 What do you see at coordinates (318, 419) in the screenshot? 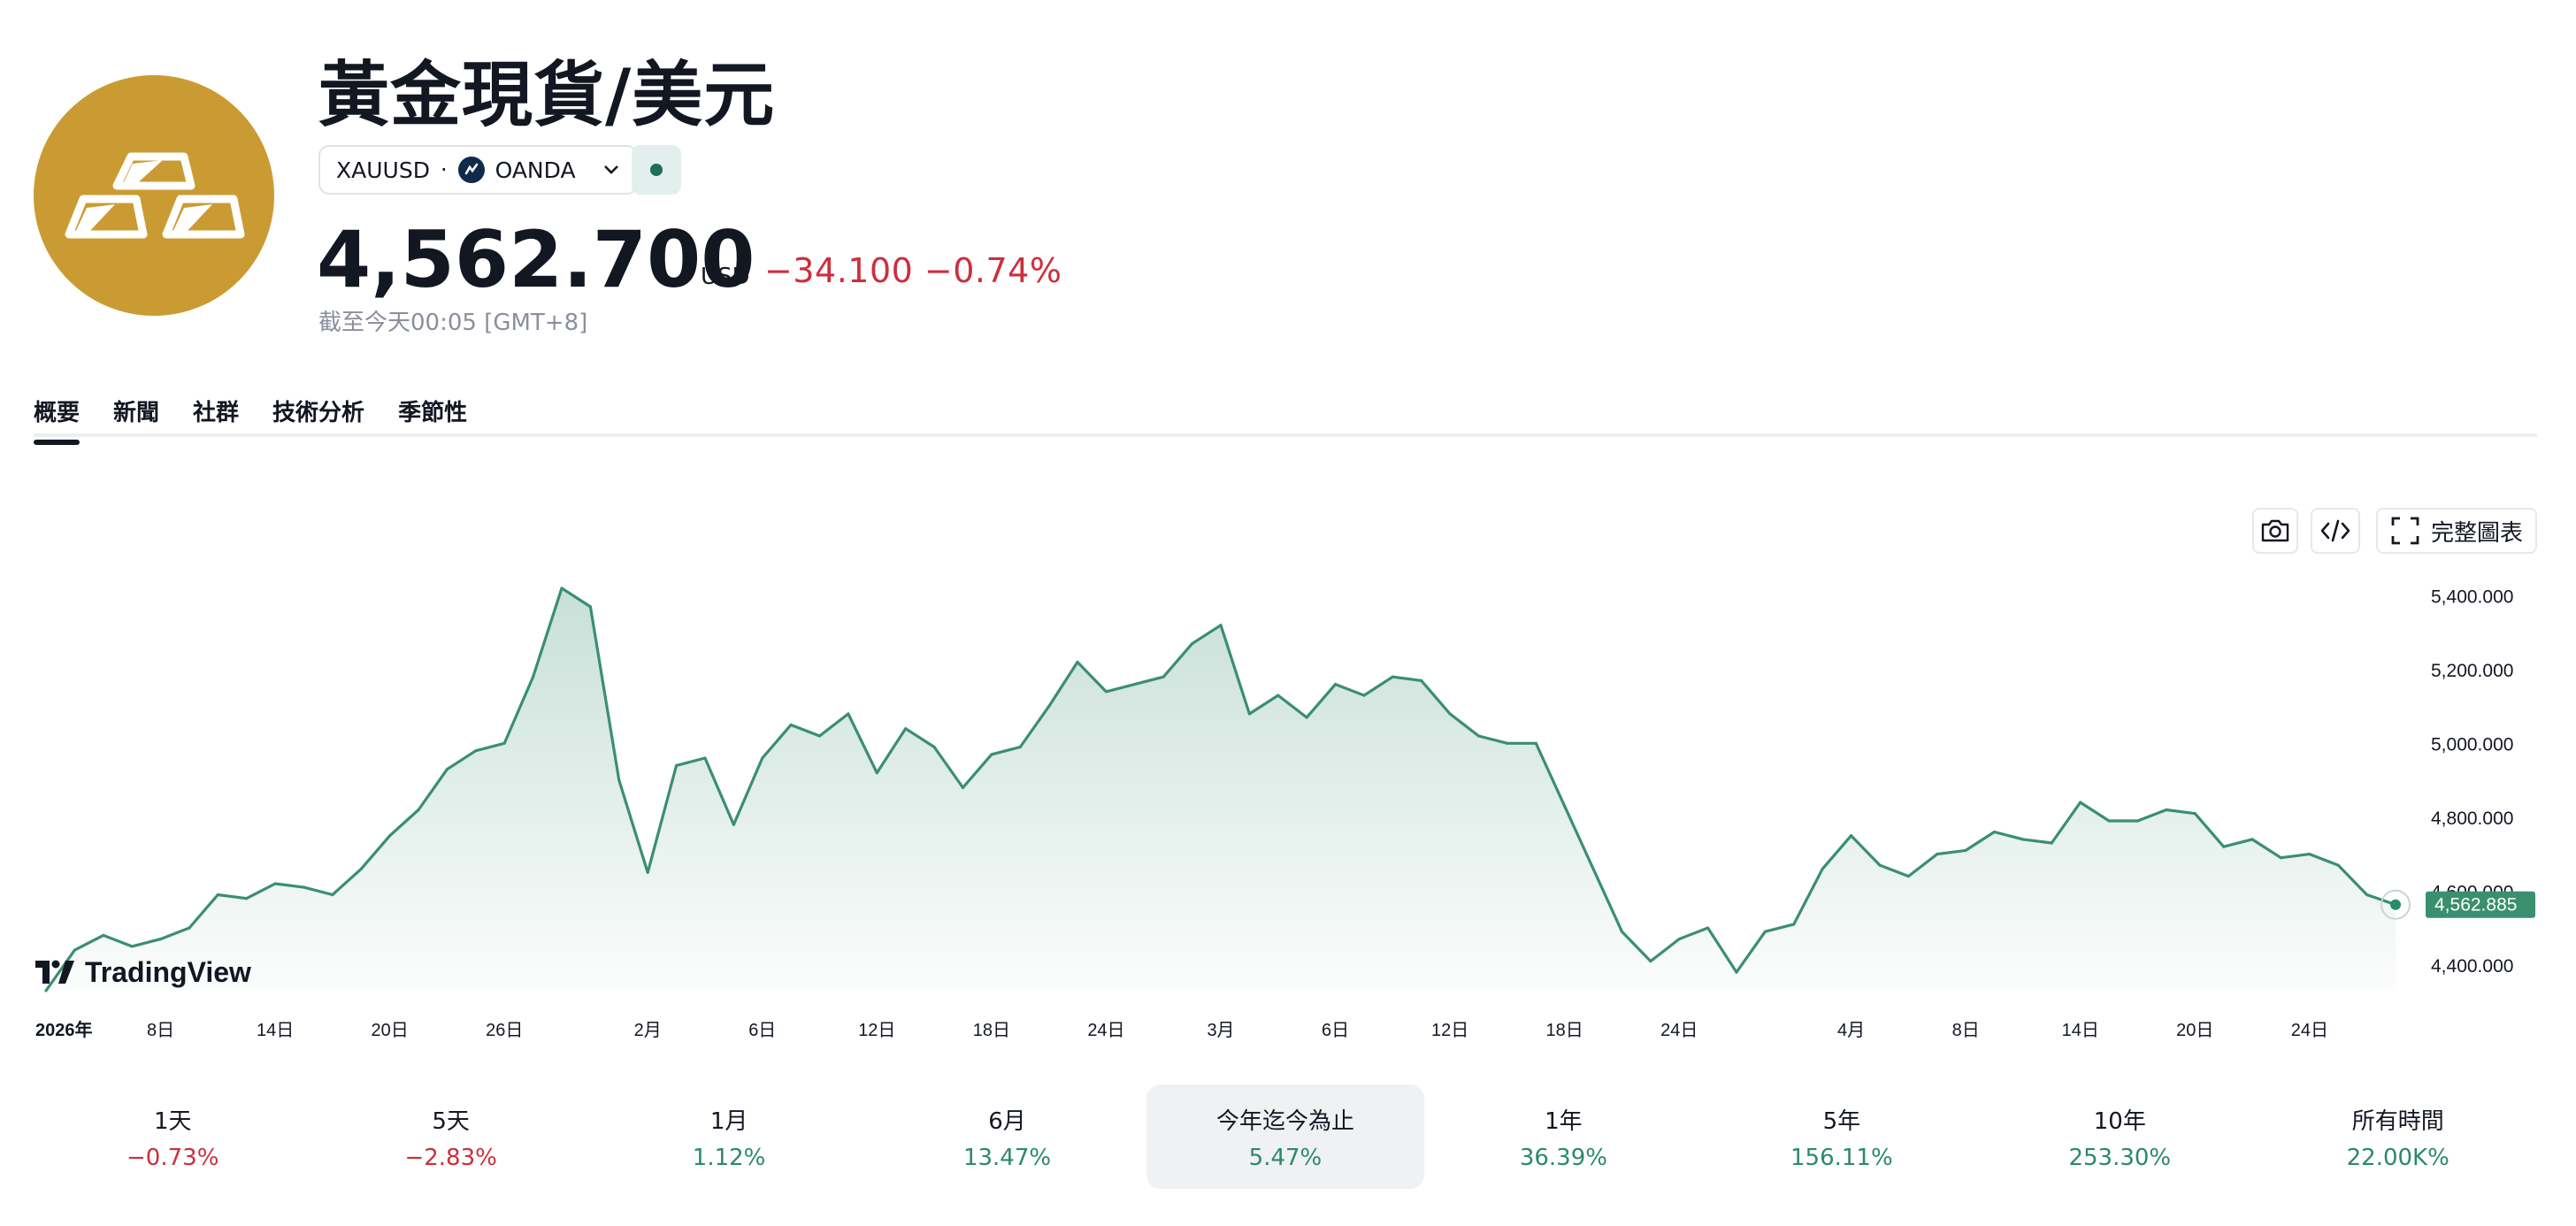
I see `tab-technicals: 技術分析` at bounding box center [318, 419].